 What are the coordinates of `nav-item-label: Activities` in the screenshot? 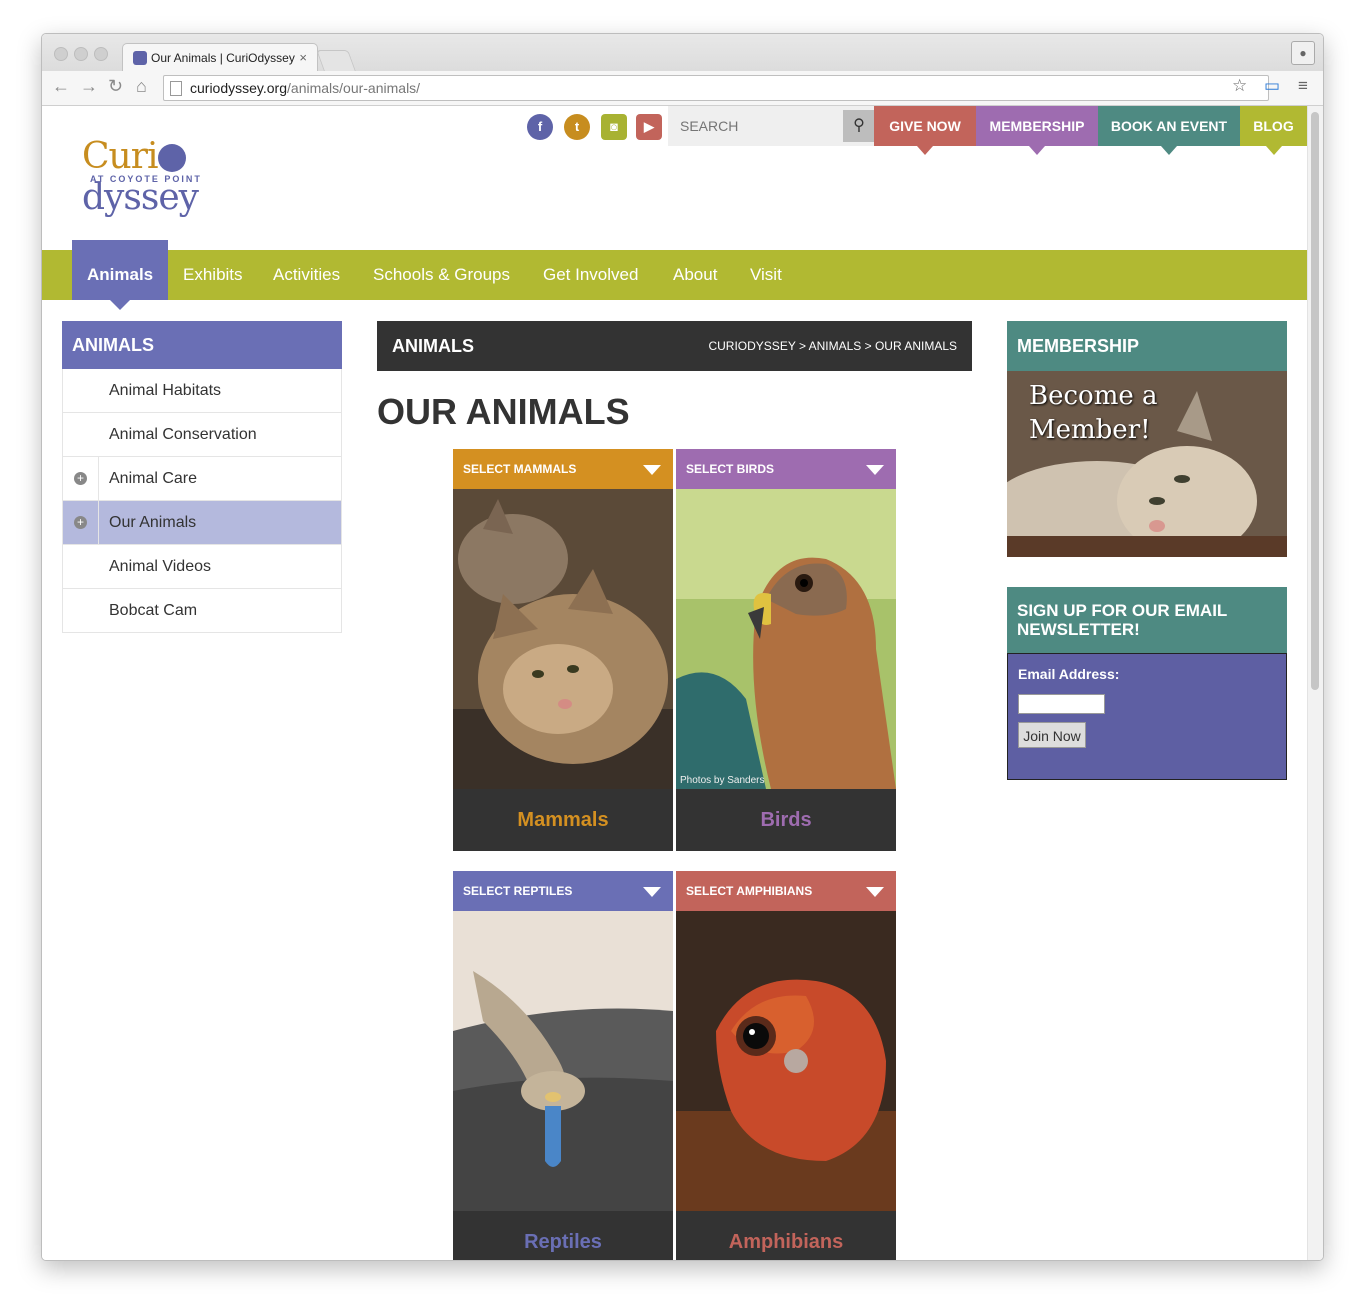 It's located at (307, 274).